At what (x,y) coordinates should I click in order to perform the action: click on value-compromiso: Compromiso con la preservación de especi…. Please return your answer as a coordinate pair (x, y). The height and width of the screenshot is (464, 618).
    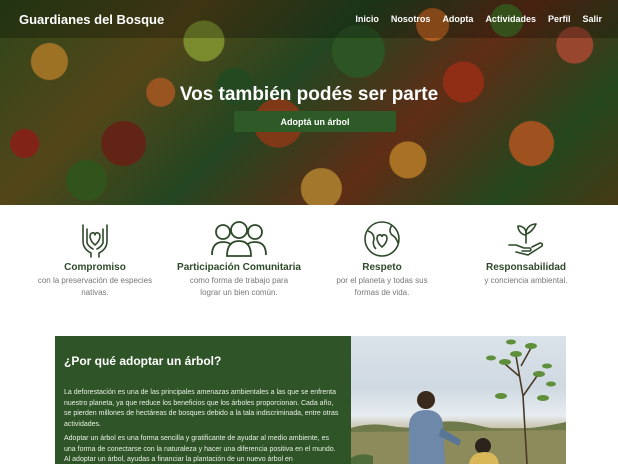
    Looking at the image, I should click on (95, 259).